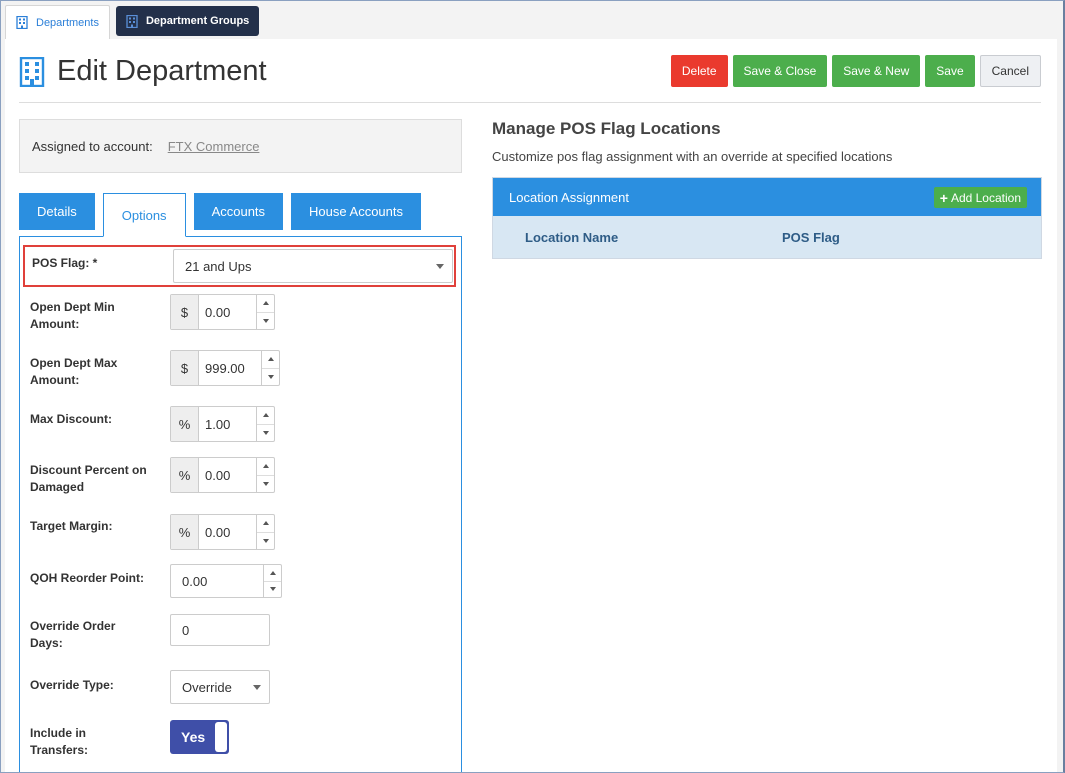 The height and width of the screenshot is (773, 1065). I want to click on pos-flag-row: POS Flag: * 21 and Ups, so click(239, 266).